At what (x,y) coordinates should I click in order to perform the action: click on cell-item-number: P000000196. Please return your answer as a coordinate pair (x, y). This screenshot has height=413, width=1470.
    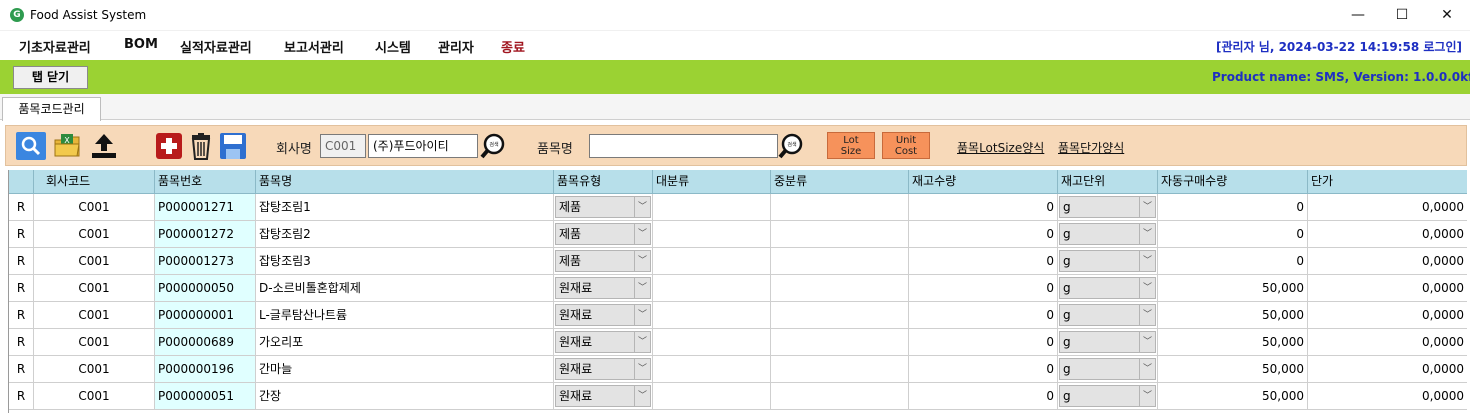
    Looking at the image, I should click on (205, 369).